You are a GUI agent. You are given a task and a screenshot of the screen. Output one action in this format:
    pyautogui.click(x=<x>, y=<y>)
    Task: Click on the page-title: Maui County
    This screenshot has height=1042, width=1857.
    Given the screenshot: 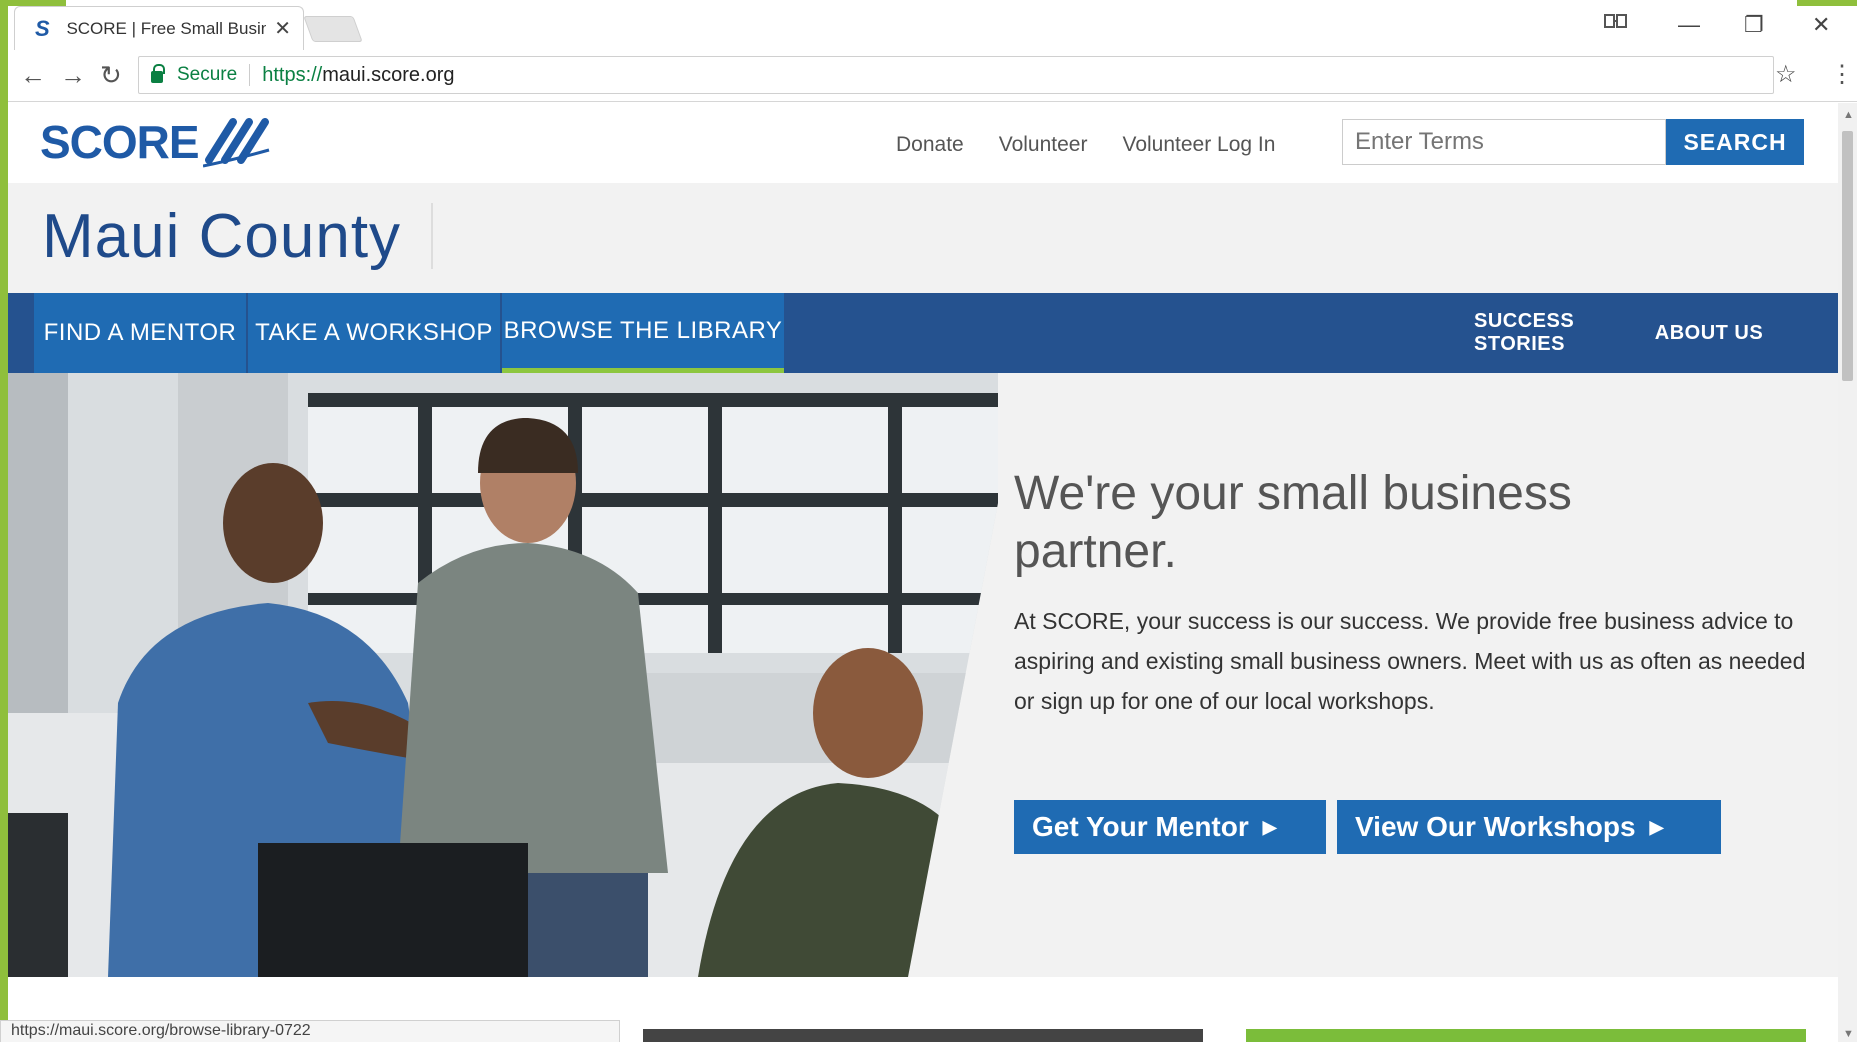 What is the action you would take?
    pyautogui.click(x=222, y=236)
    